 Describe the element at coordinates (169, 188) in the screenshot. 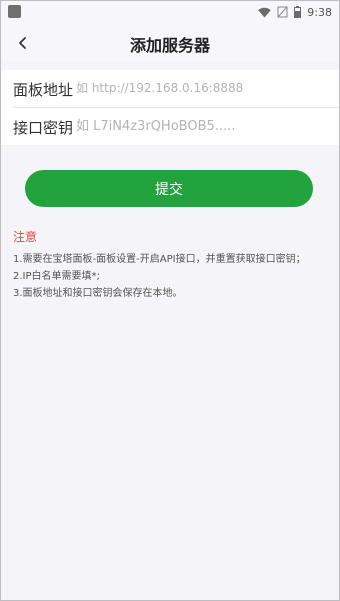

I see `submit-button: 提交` at that location.